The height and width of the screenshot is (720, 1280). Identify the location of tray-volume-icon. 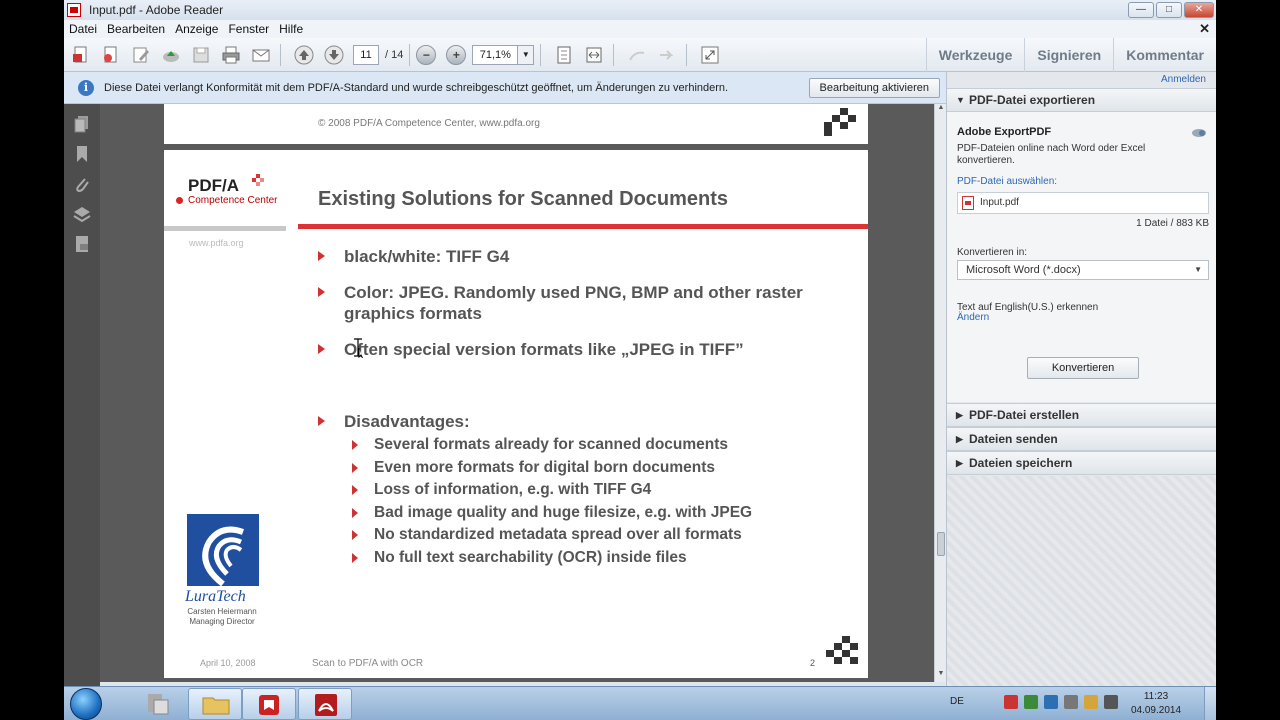
(1111, 702).